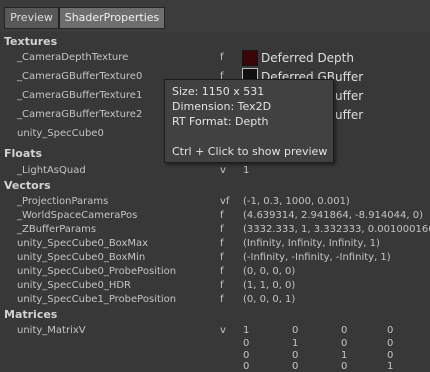 The height and width of the screenshot is (372, 430). I want to click on property-value: (-1, 0.3, 1000, 0.001), so click(296, 201).